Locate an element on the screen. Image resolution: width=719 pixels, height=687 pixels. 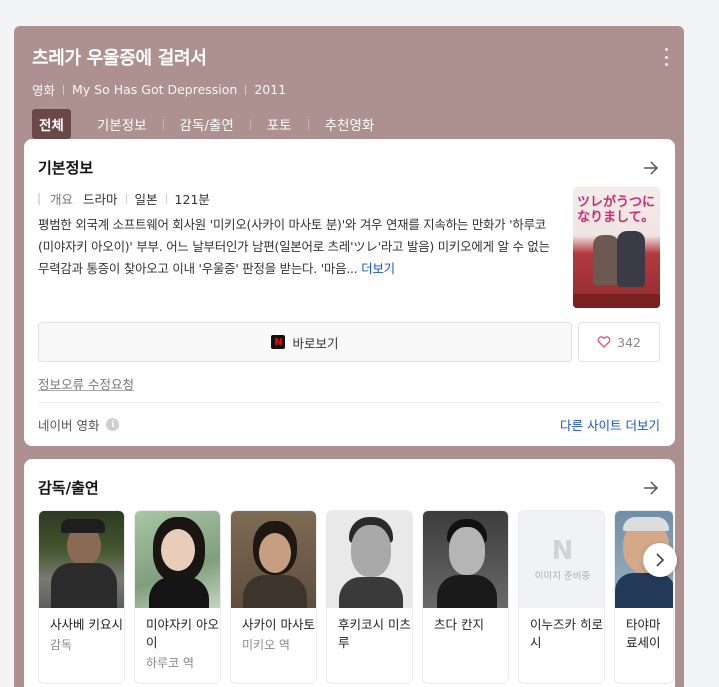
overview-label: 개요 is located at coordinates (62, 199).